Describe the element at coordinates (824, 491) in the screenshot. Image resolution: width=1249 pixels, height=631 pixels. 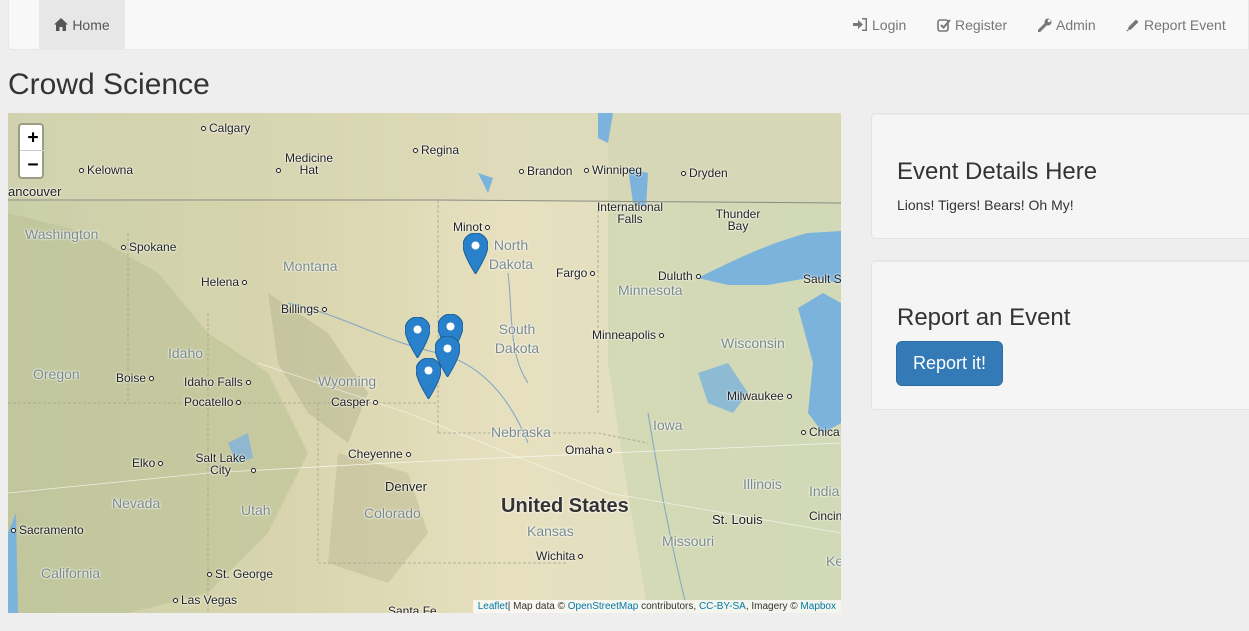
I see `state-indiana: India` at that location.